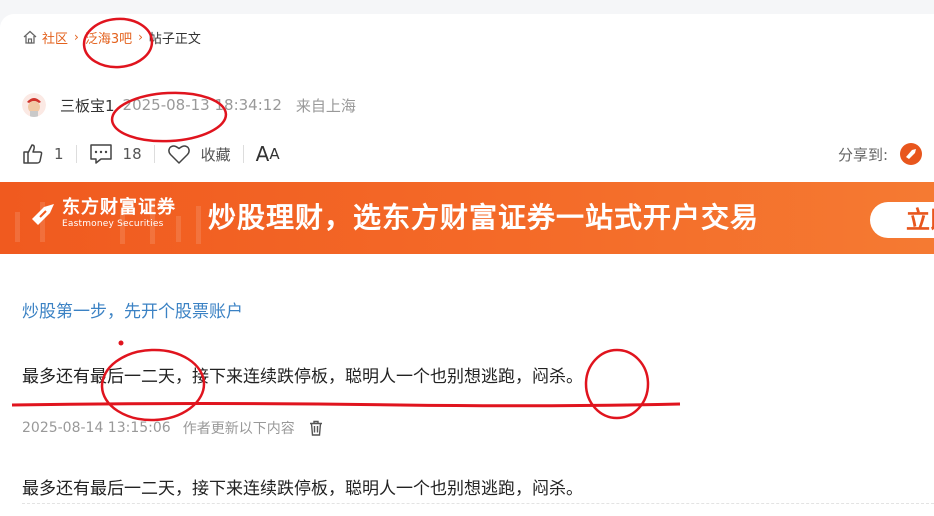 The image size is (934, 516). What do you see at coordinates (202, 105) in the screenshot?
I see `post-time: 2025-08-13 18:34:12` at bounding box center [202, 105].